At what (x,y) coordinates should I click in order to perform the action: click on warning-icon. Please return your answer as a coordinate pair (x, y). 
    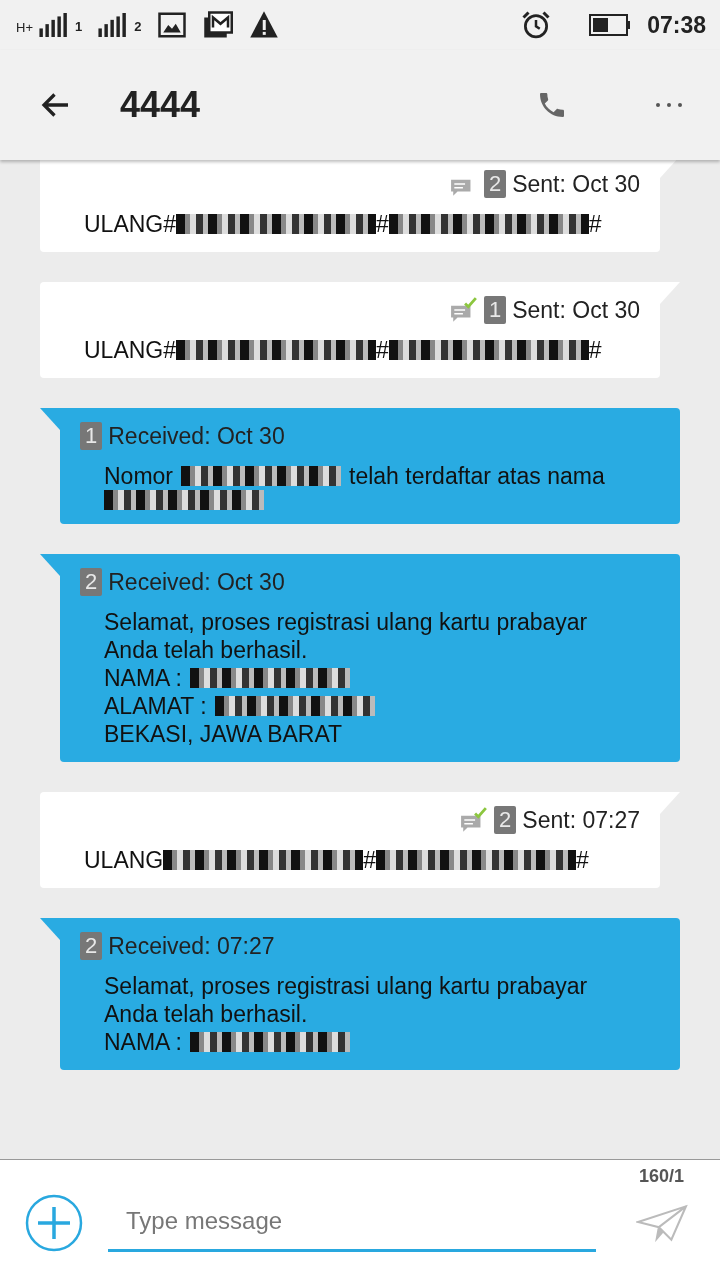
    Looking at the image, I should click on (264, 25).